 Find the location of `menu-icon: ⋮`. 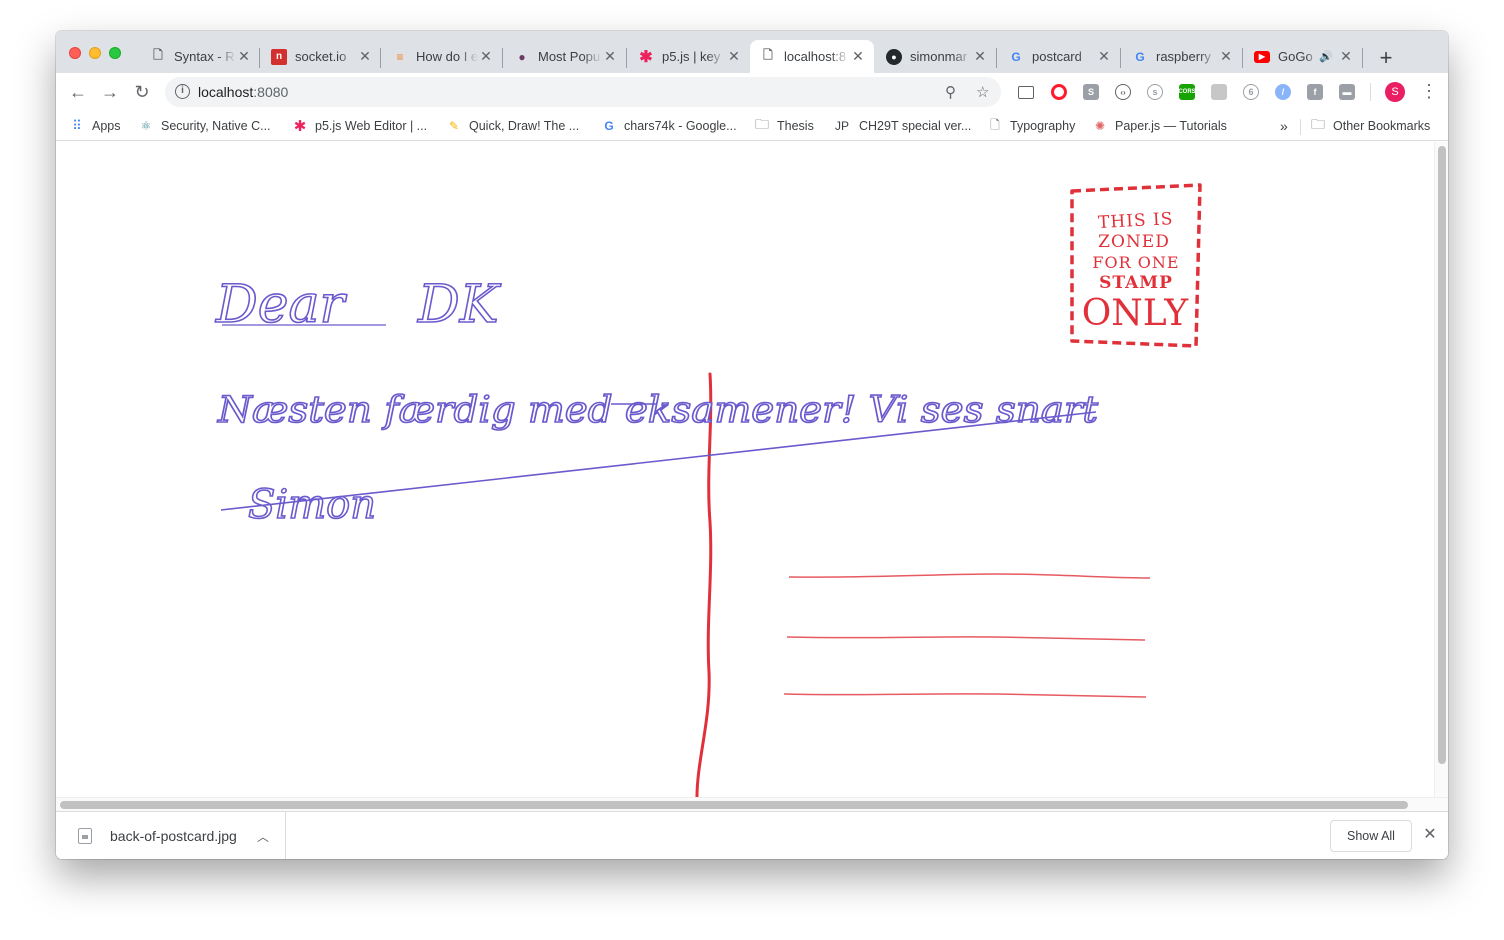

menu-icon: ⋮ is located at coordinates (1429, 91).